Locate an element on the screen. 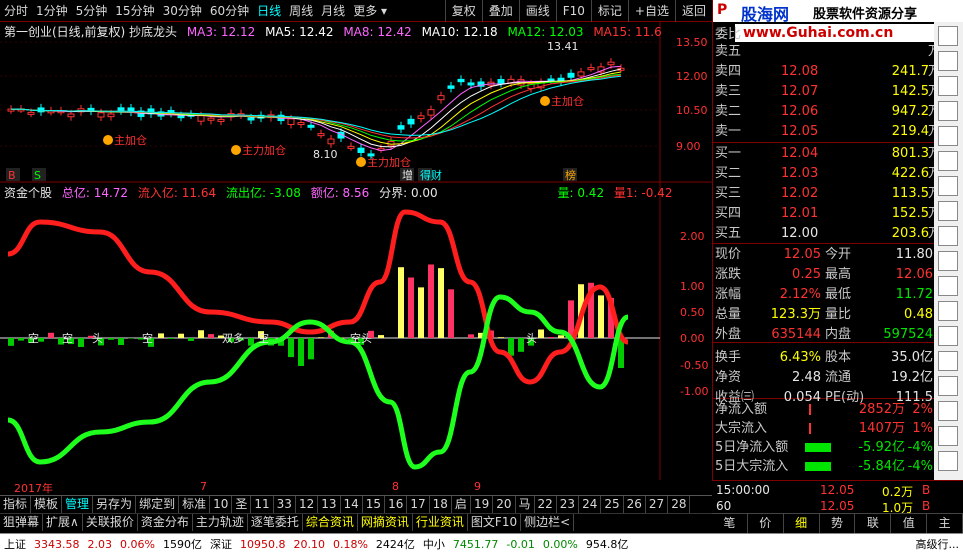  indicator-tab: 模板 is located at coordinates (47, 504).